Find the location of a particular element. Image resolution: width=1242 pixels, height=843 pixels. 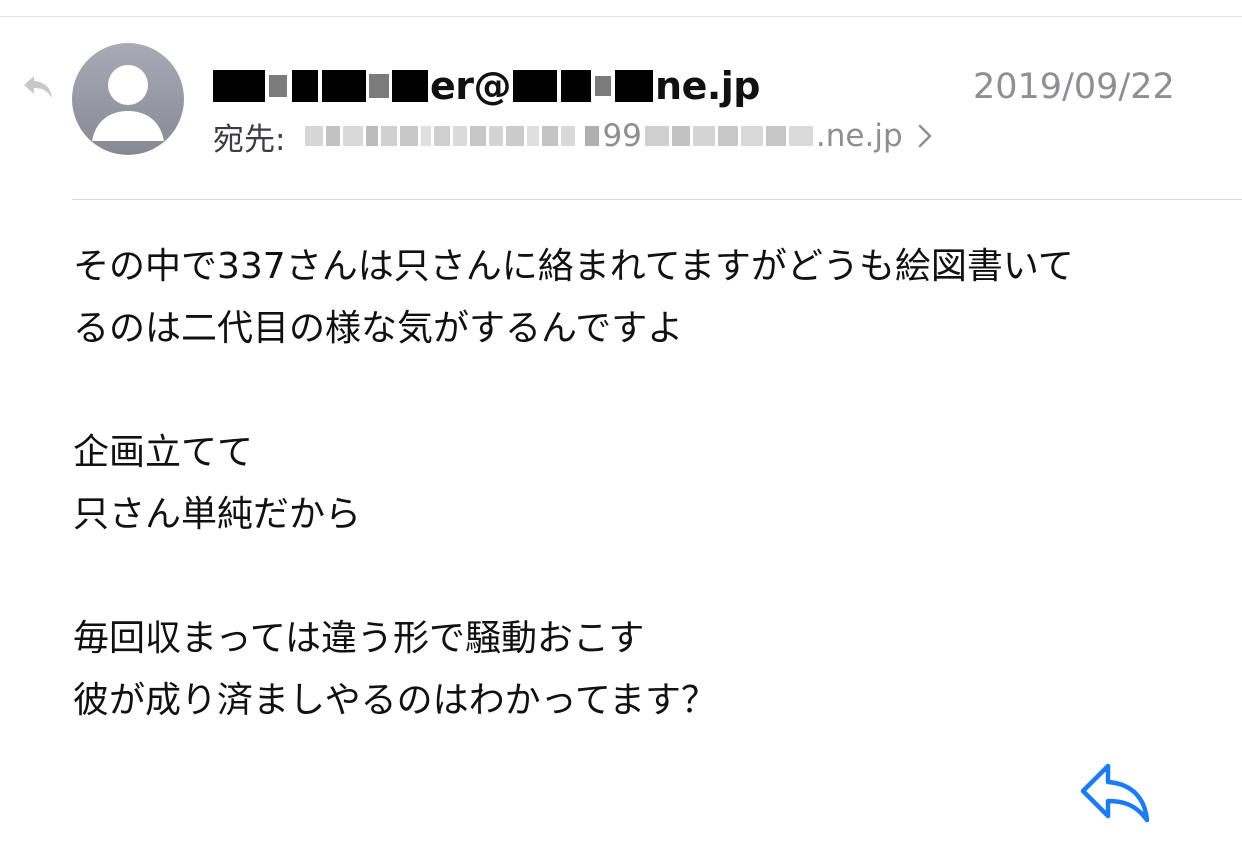

body-line: るのは二代目の様な気がするんですよ is located at coordinates (378, 328).